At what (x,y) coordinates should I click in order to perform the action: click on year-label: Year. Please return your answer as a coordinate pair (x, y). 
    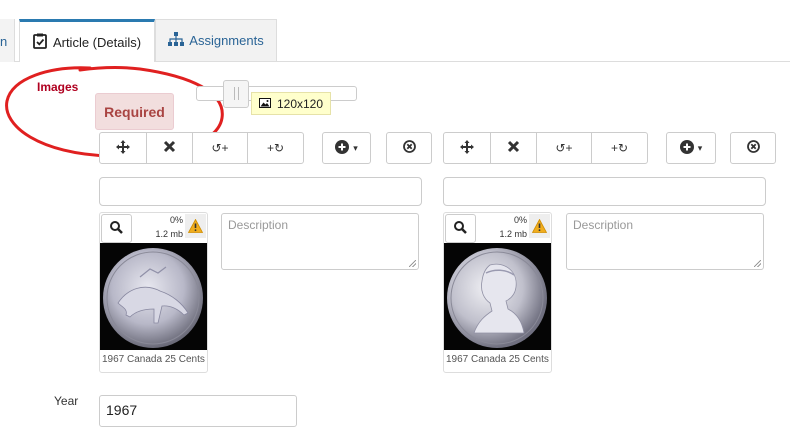
    Looking at the image, I should click on (66, 401).